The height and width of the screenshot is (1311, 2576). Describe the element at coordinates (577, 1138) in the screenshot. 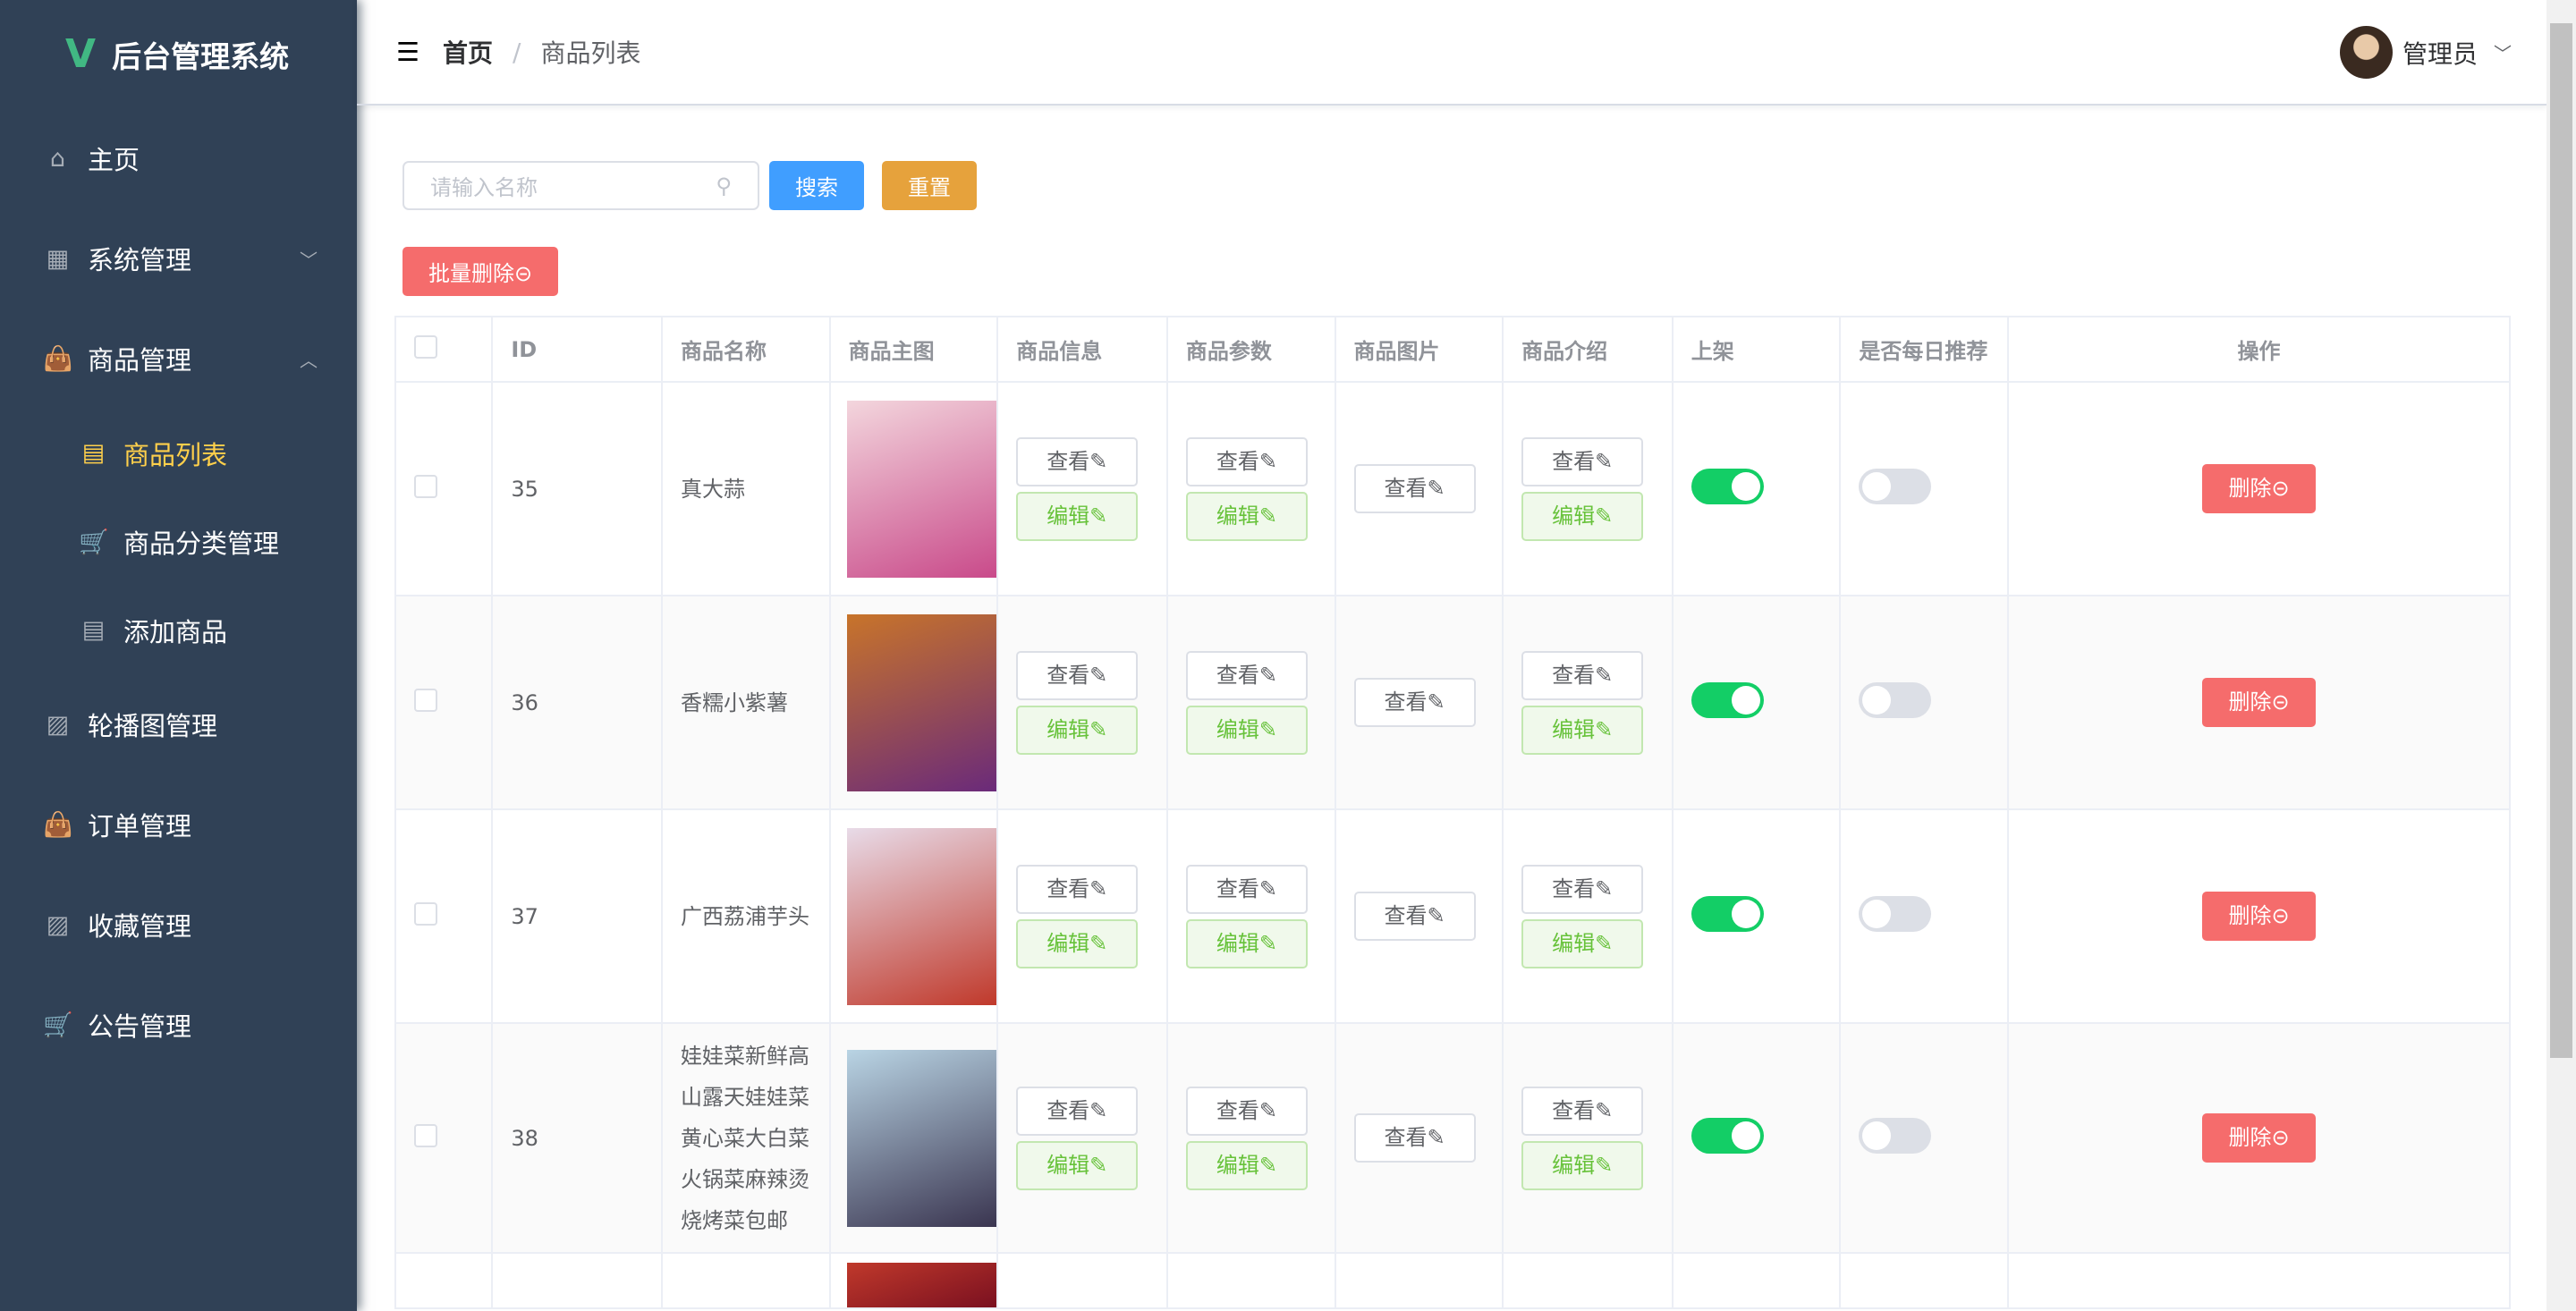

I see `id-cell: 38` at that location.